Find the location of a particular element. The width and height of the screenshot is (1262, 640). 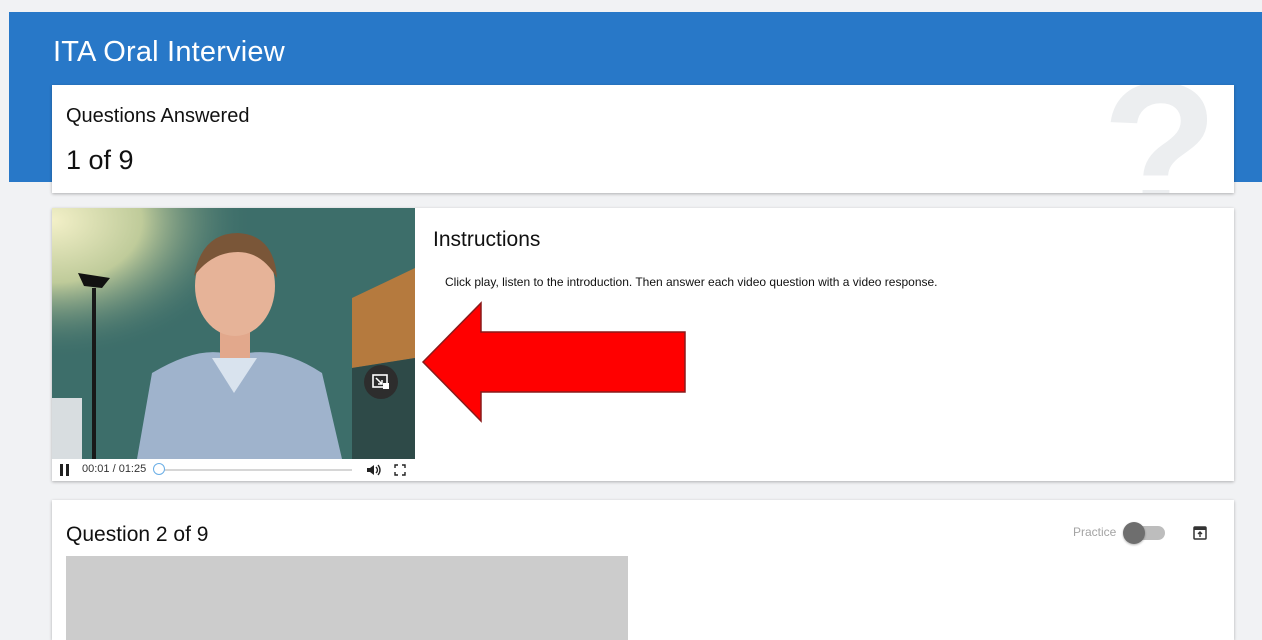

video-time: 00:01 / 01:25 is located at coordinates (114, 469).